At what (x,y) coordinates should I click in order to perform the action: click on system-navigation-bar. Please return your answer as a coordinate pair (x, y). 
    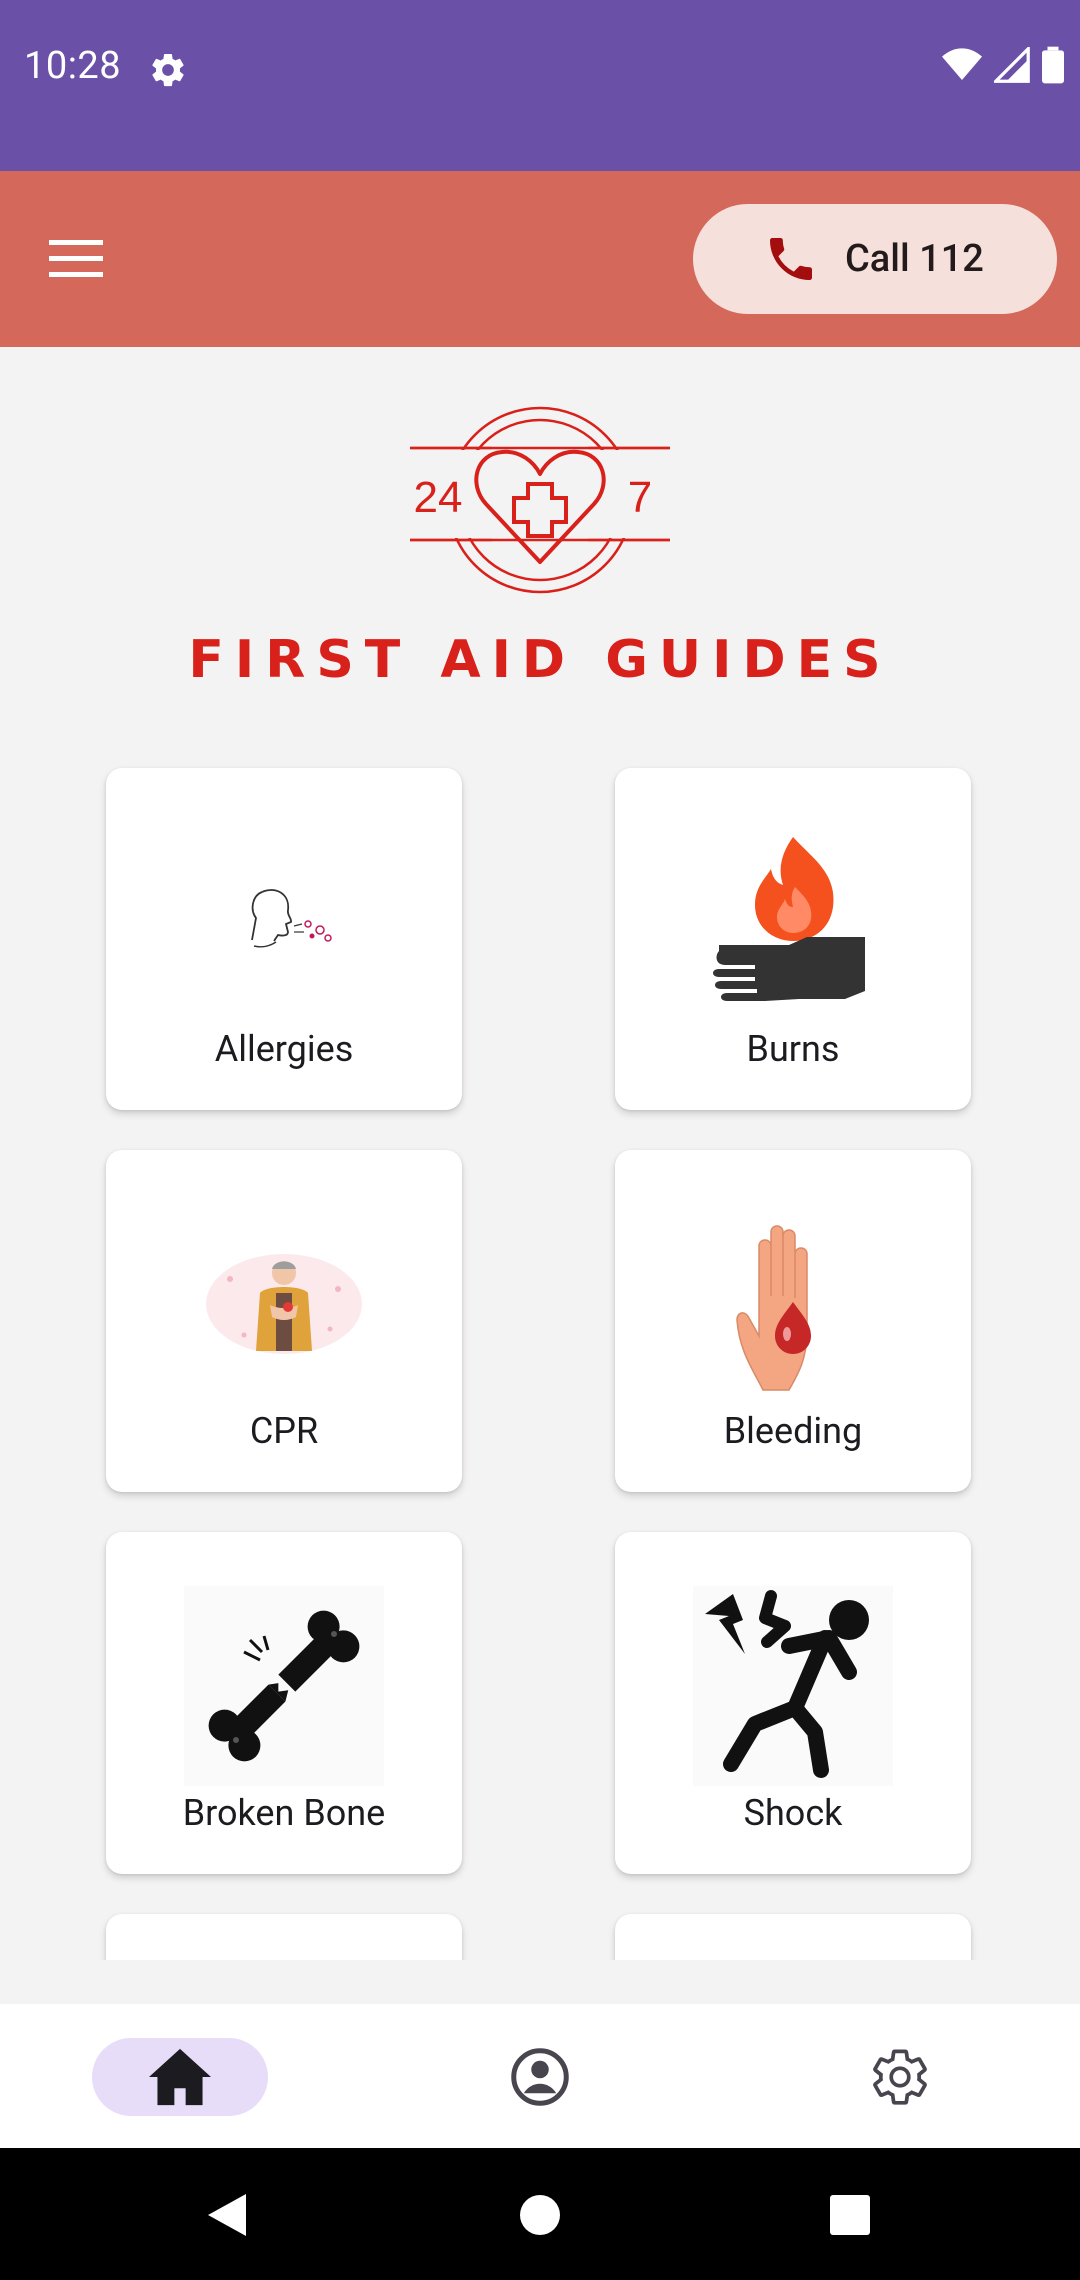
    Looking at the image, I should click on (540, 2214).